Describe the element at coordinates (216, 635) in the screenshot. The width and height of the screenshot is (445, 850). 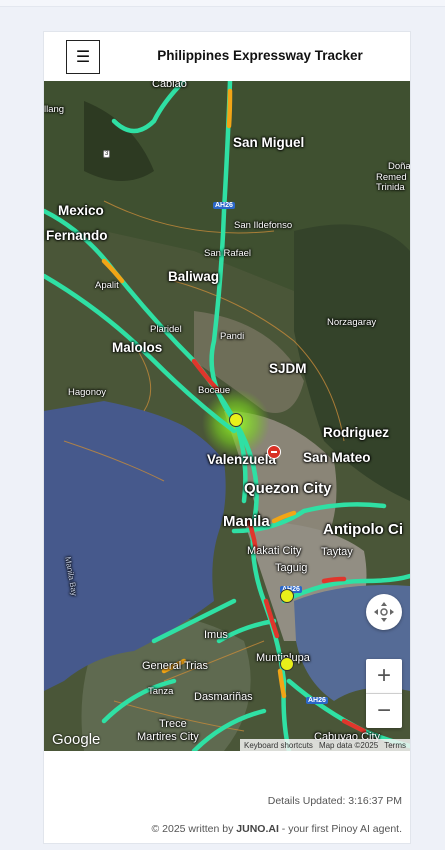
I see `label-imus: Imus` at that location.